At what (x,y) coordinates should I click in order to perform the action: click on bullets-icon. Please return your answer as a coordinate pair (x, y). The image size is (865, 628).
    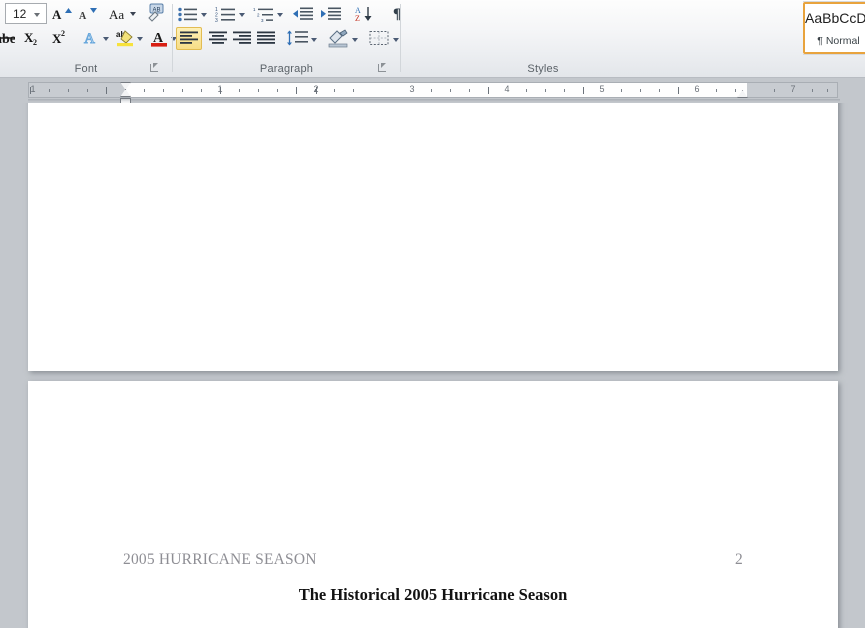
    Looking at the image, I should click on (188, 14).